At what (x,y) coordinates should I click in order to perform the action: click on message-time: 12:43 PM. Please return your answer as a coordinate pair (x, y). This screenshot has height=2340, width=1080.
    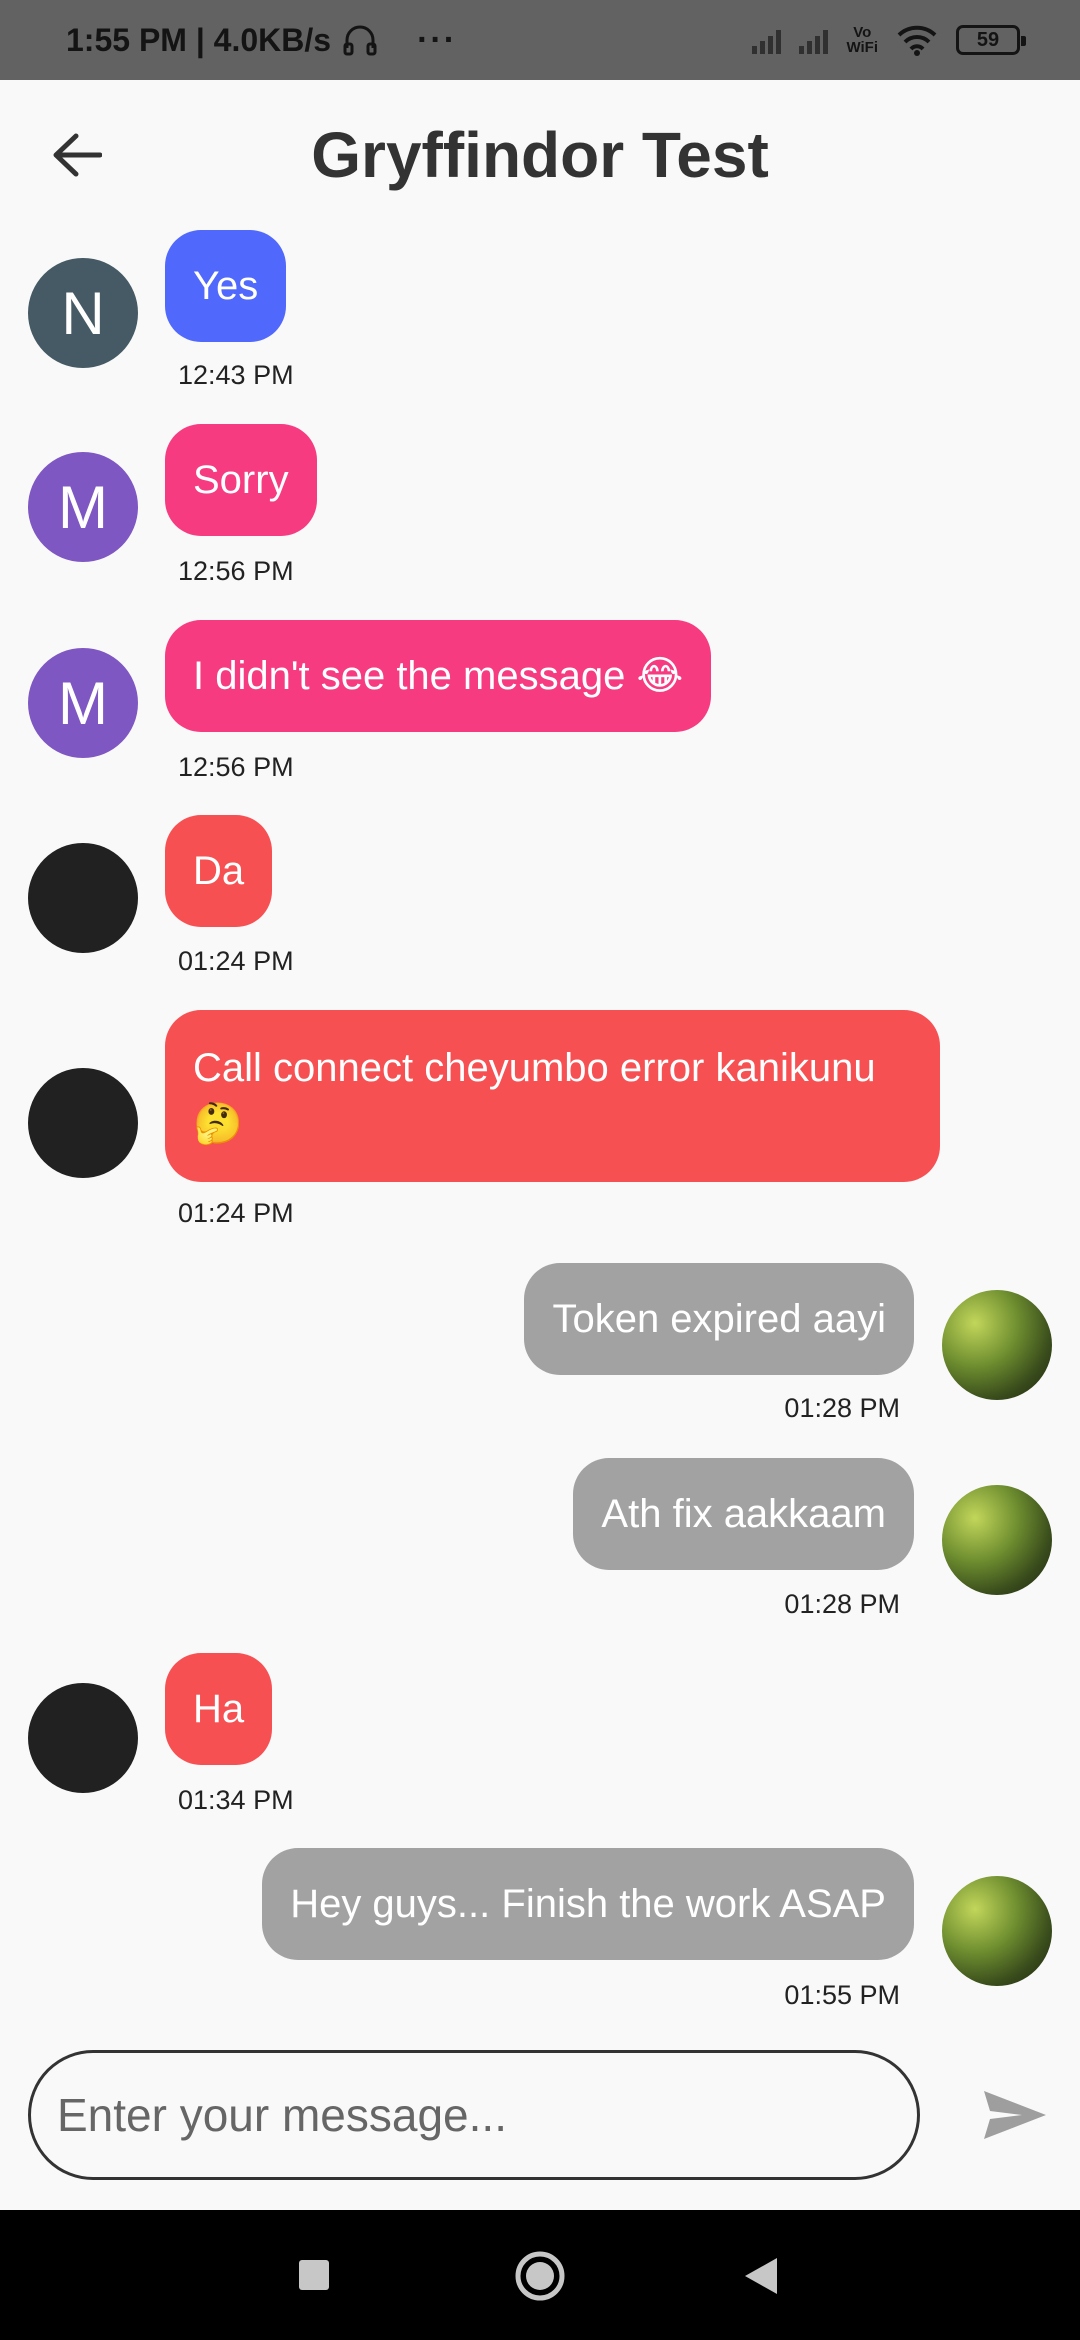
    Looking at the image, I should click on (236, 375).